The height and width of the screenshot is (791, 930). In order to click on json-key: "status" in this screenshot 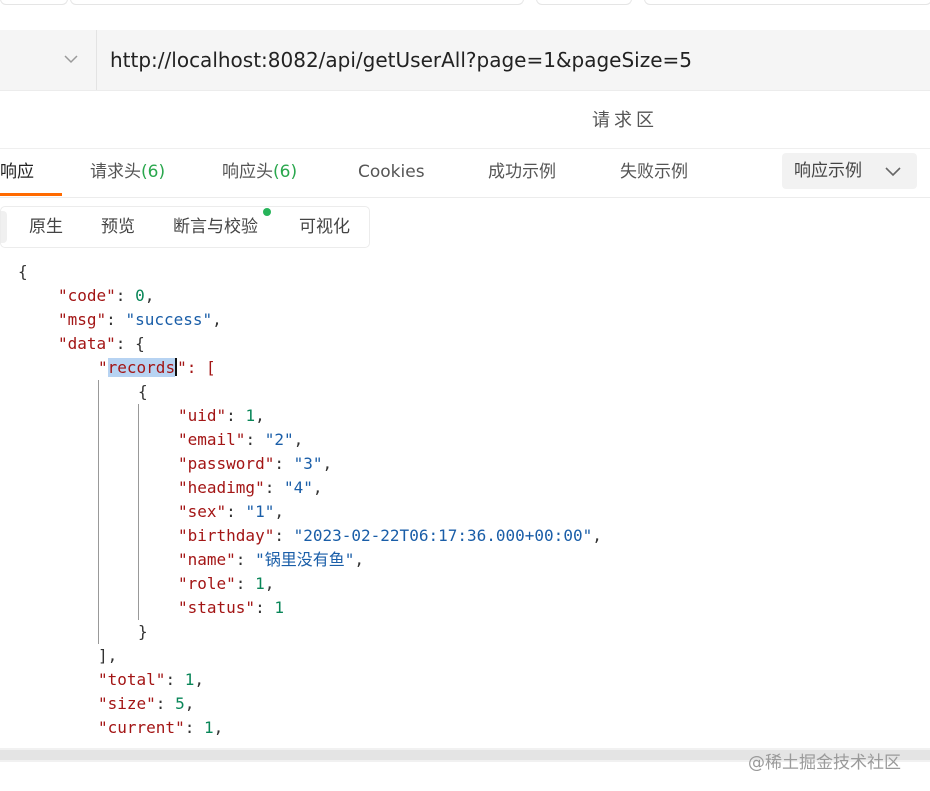, I will do `click(217, 607)`.